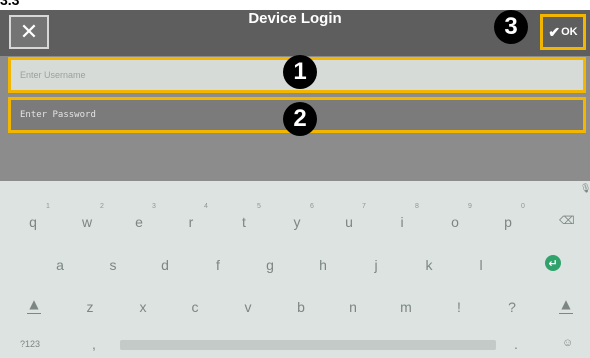  What do you see at coordinates (206, 206) in the screenshot?
I see `key-hint-3: 4` at bounding box center [206, 206].